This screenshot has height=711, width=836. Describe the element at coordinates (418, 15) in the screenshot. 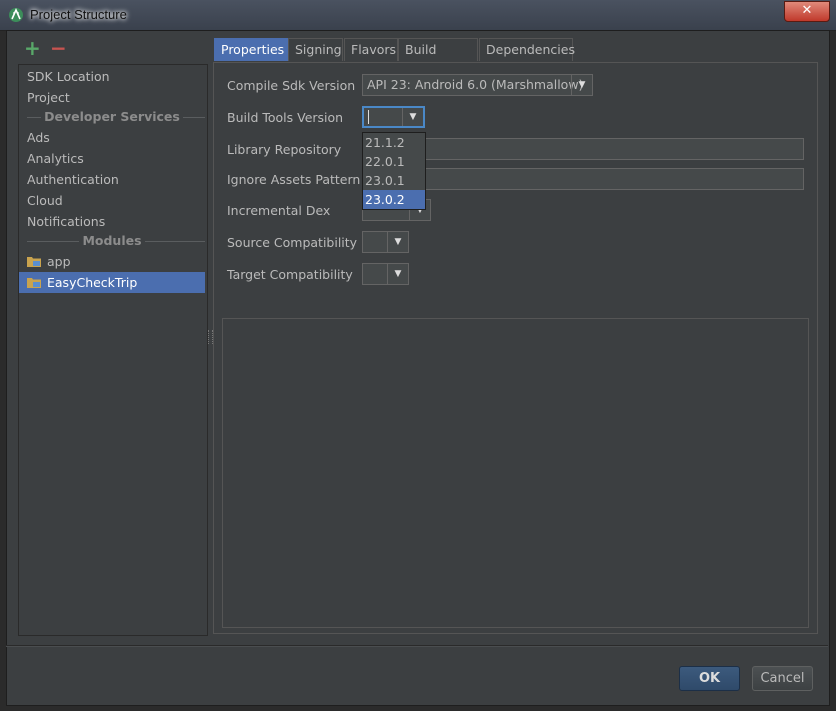

I see `title-bar: Project Structure ✕` at that location.